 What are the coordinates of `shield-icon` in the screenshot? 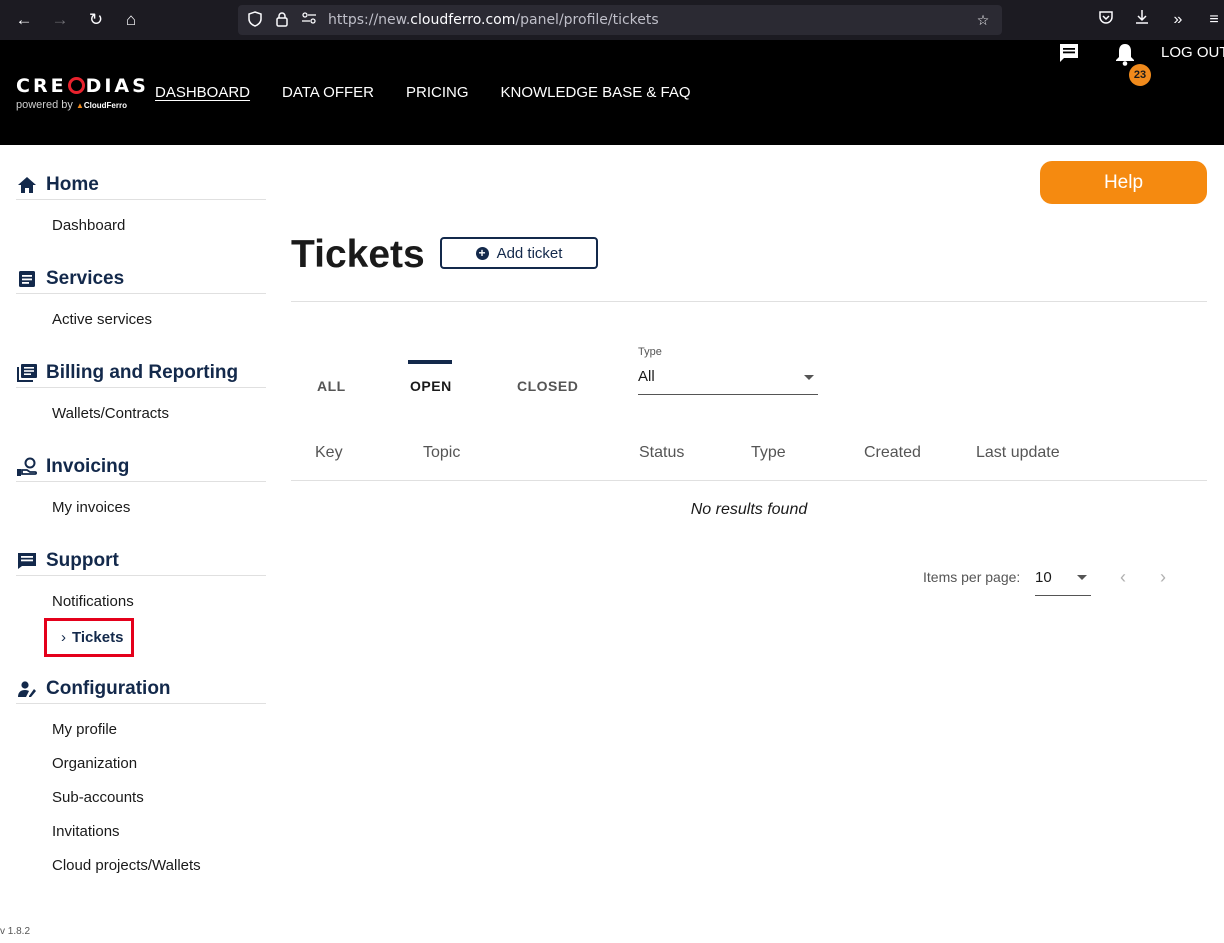 It's located at (255, 20).